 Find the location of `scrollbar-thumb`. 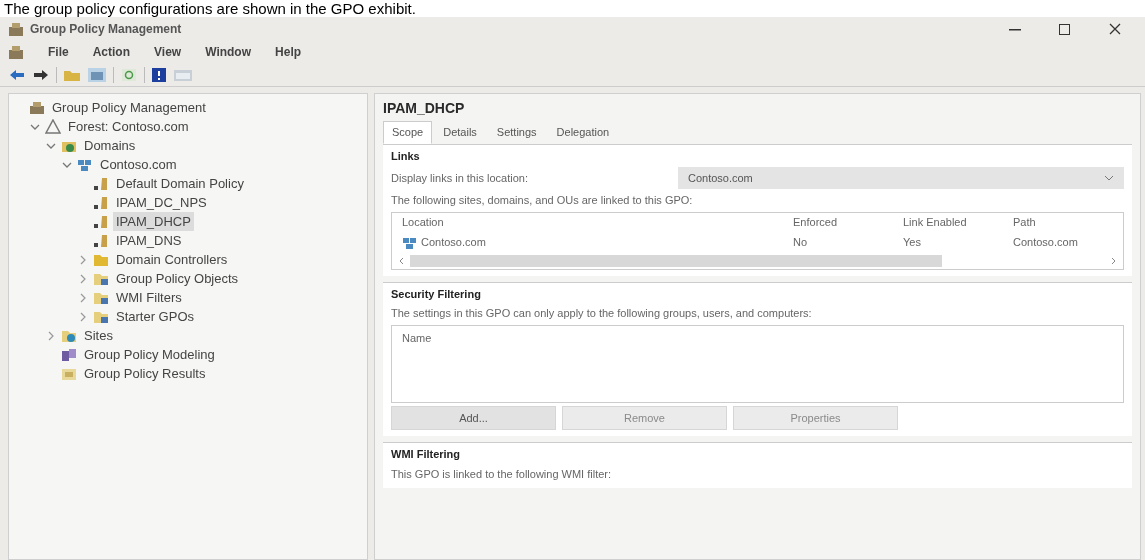

scrollbar-thumb is located at coordinates (676, 260).